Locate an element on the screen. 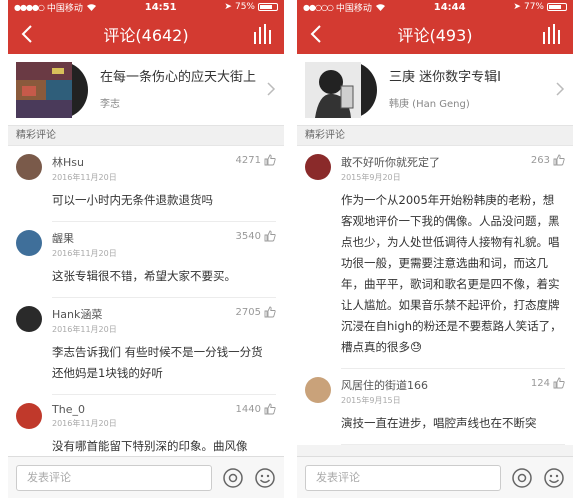  comment-username: 林Hsu is located at coordinates (84, 162).